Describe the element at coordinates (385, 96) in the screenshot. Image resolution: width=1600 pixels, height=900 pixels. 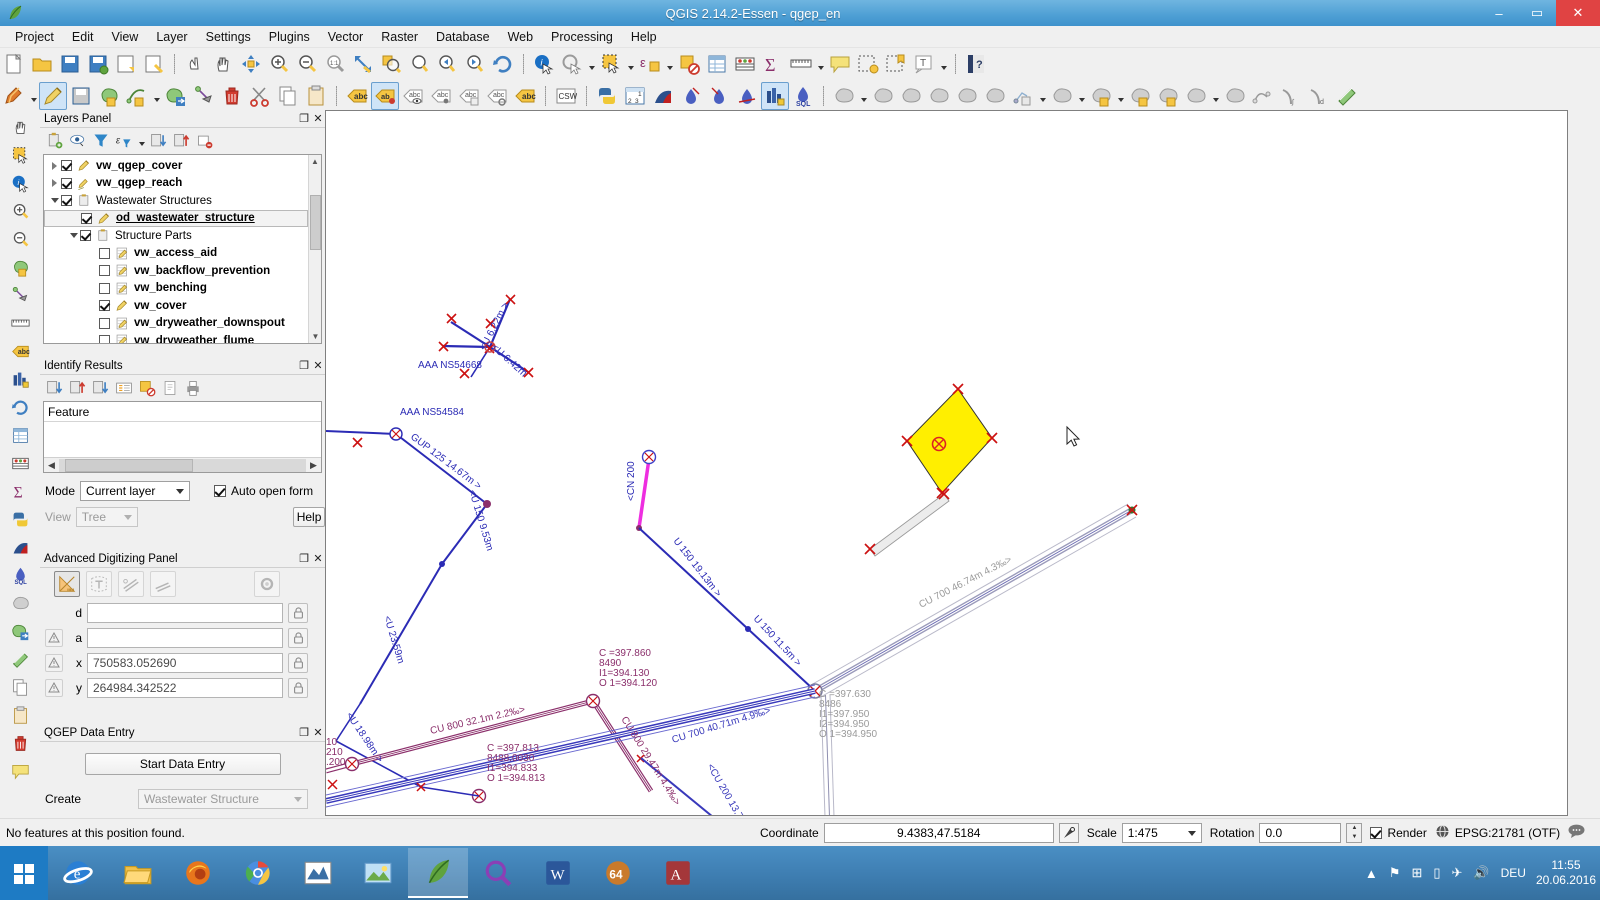
I see `pin-labels-icon: ab` at that location.